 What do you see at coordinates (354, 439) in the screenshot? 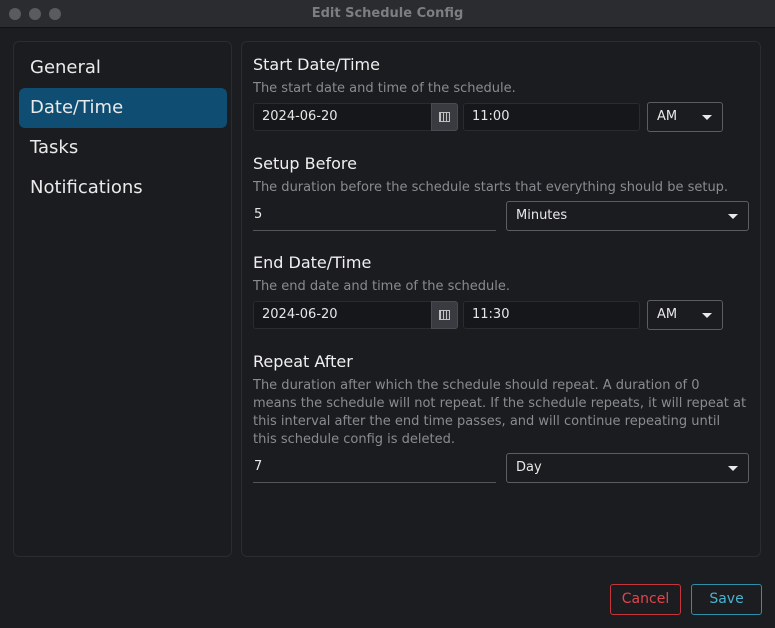
I see `repeat-after-description-line-4: this schedule config is deleted.` at bounding box center [354, 439].